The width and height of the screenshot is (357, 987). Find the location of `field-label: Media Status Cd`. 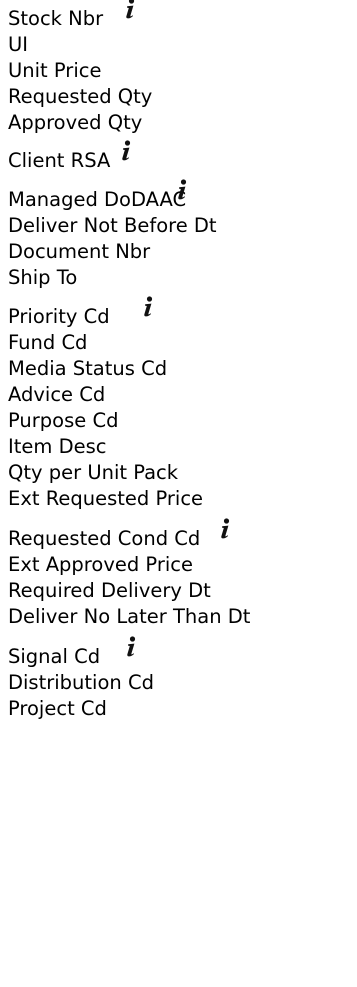

field-label: Media Status Cd is located at coordinates (88, 368).